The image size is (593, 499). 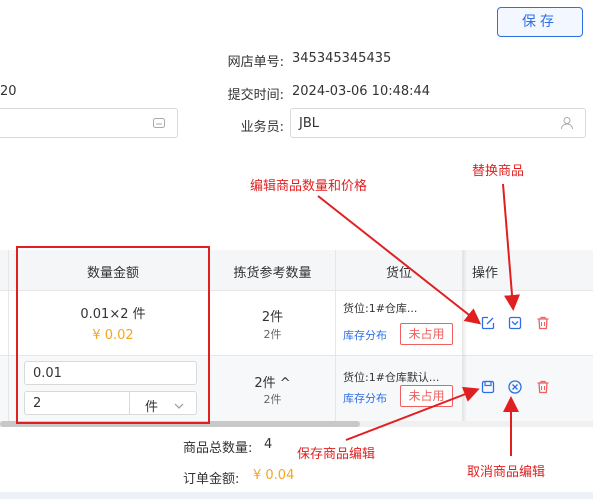 What do you see at coordinates (412, 413) in the screenshot?
I see `arrow-save` at bounding box center [412, 413].